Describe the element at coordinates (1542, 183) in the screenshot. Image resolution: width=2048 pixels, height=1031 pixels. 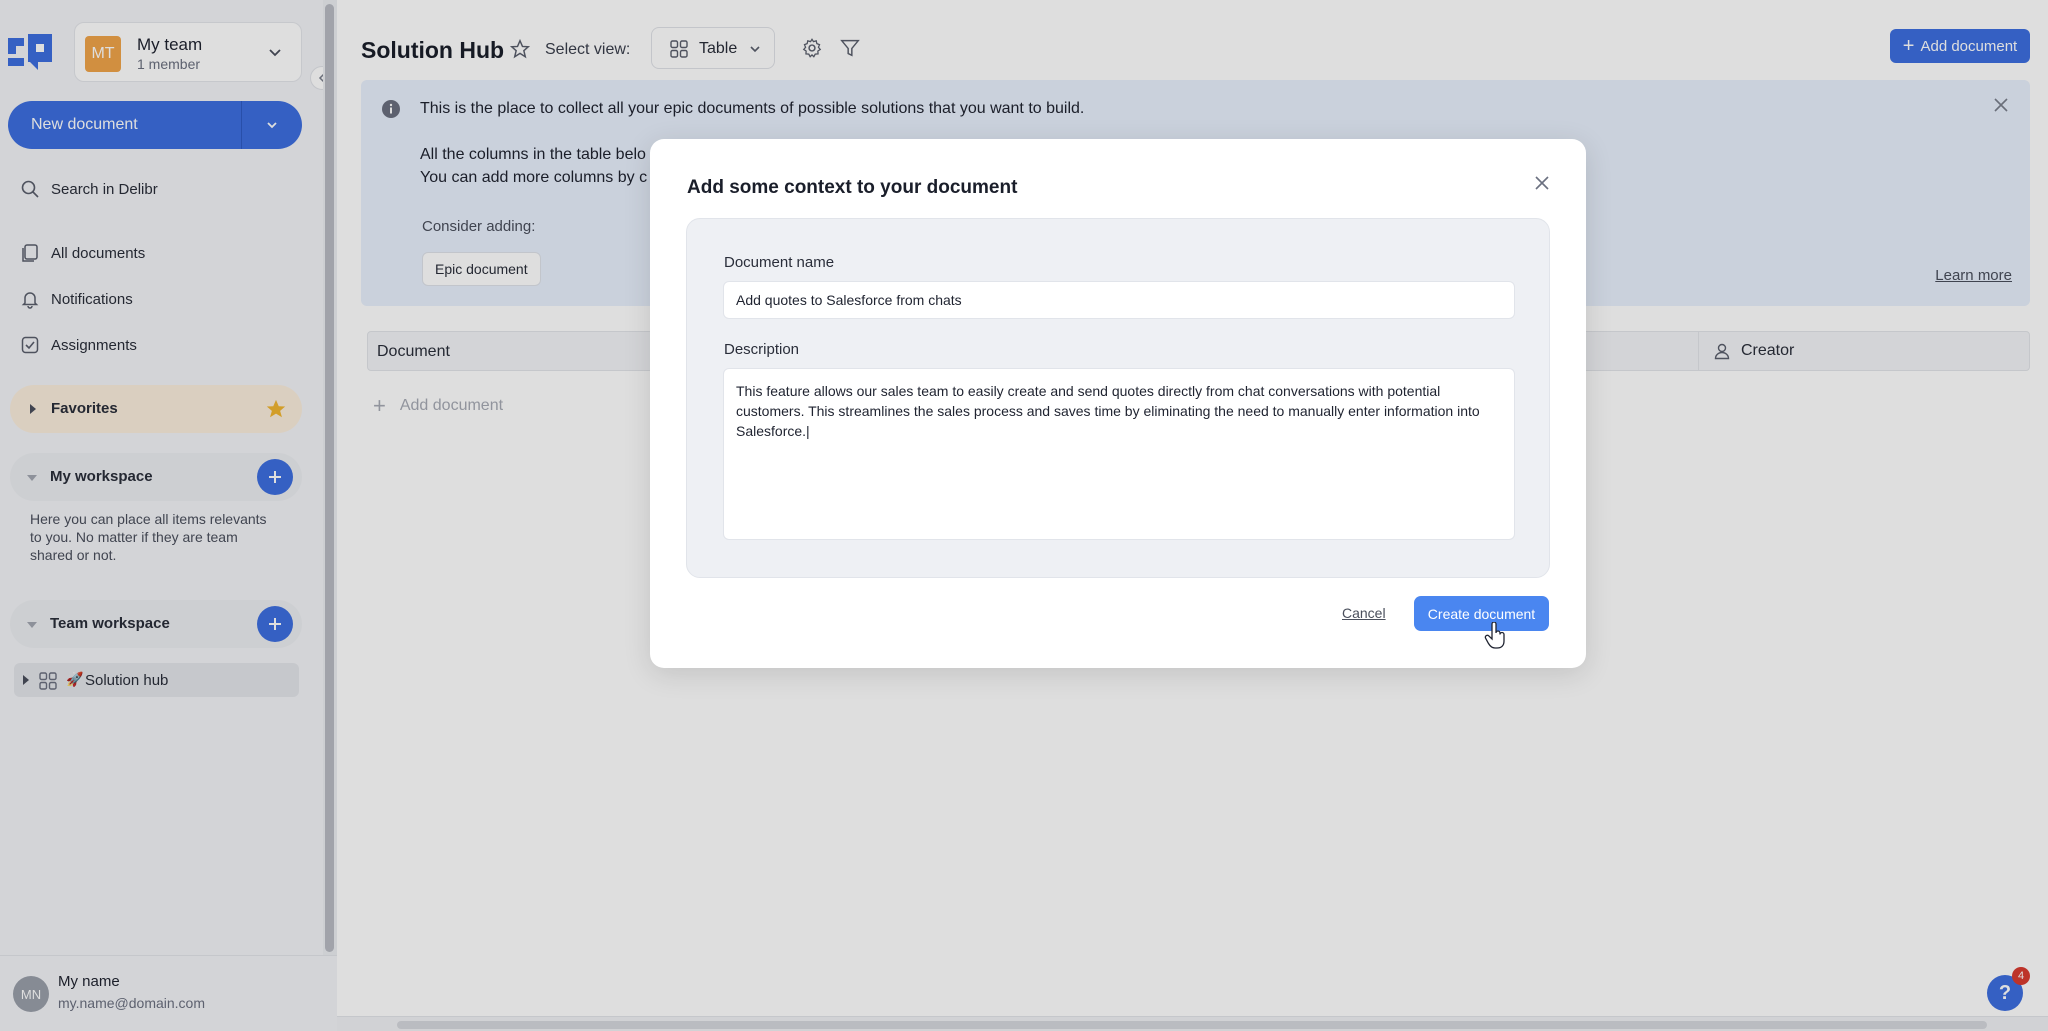
I see `close-icon` at that location.